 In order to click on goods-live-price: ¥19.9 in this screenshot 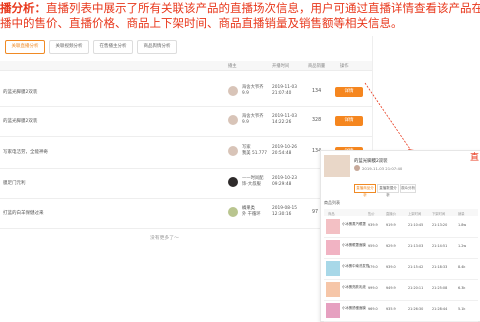, I will do `click(391, 225)`.